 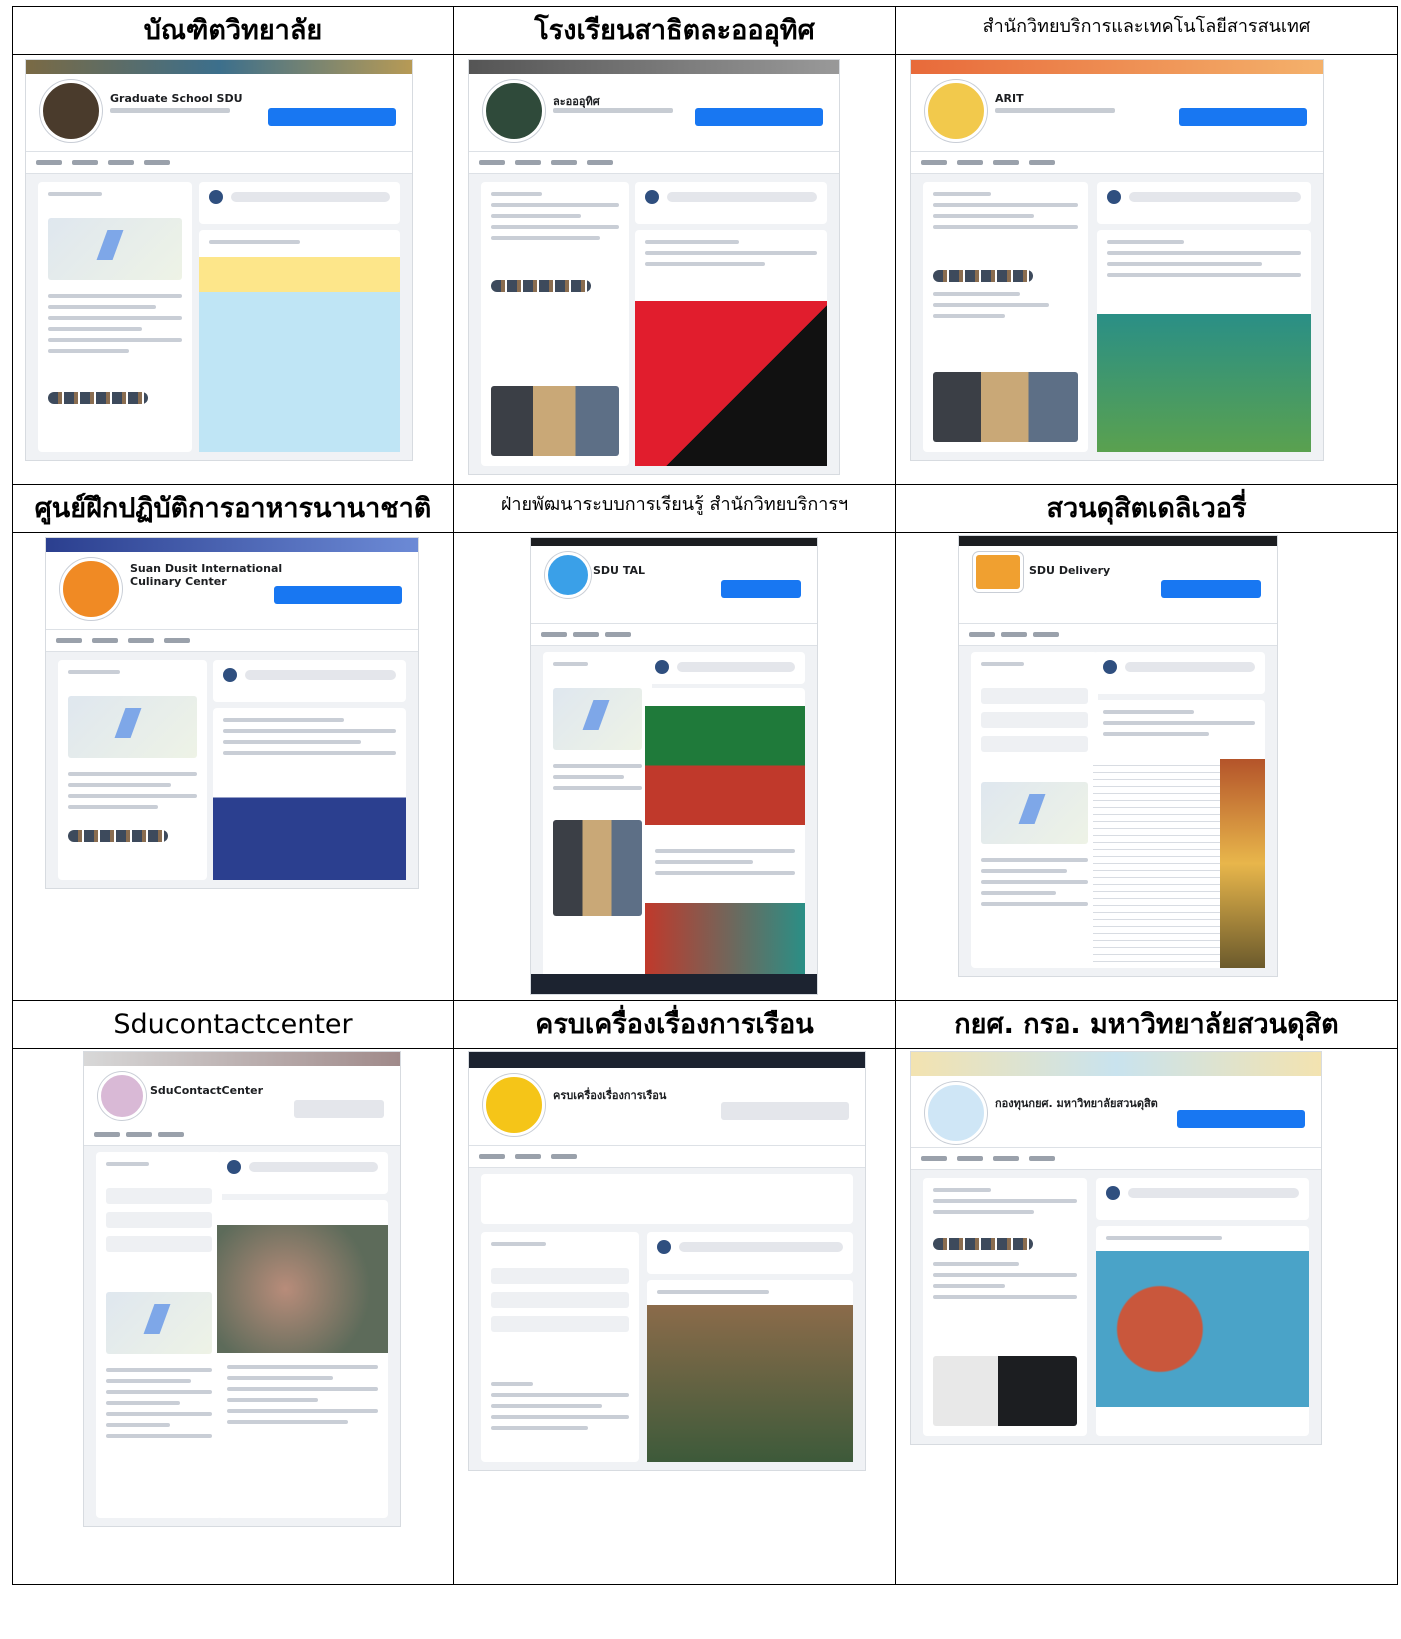 I want to click on page-name: ครบเครื่องเรื่องการเรือน, so click(x=610, y=1095).